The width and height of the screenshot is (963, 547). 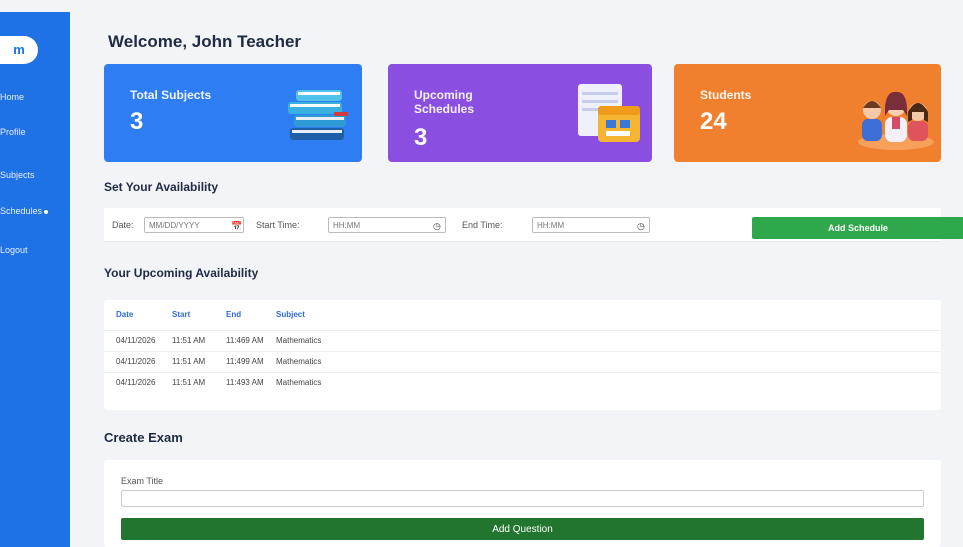 I want to click on sidebar-item-home: Home, so click(x=12, y=97).